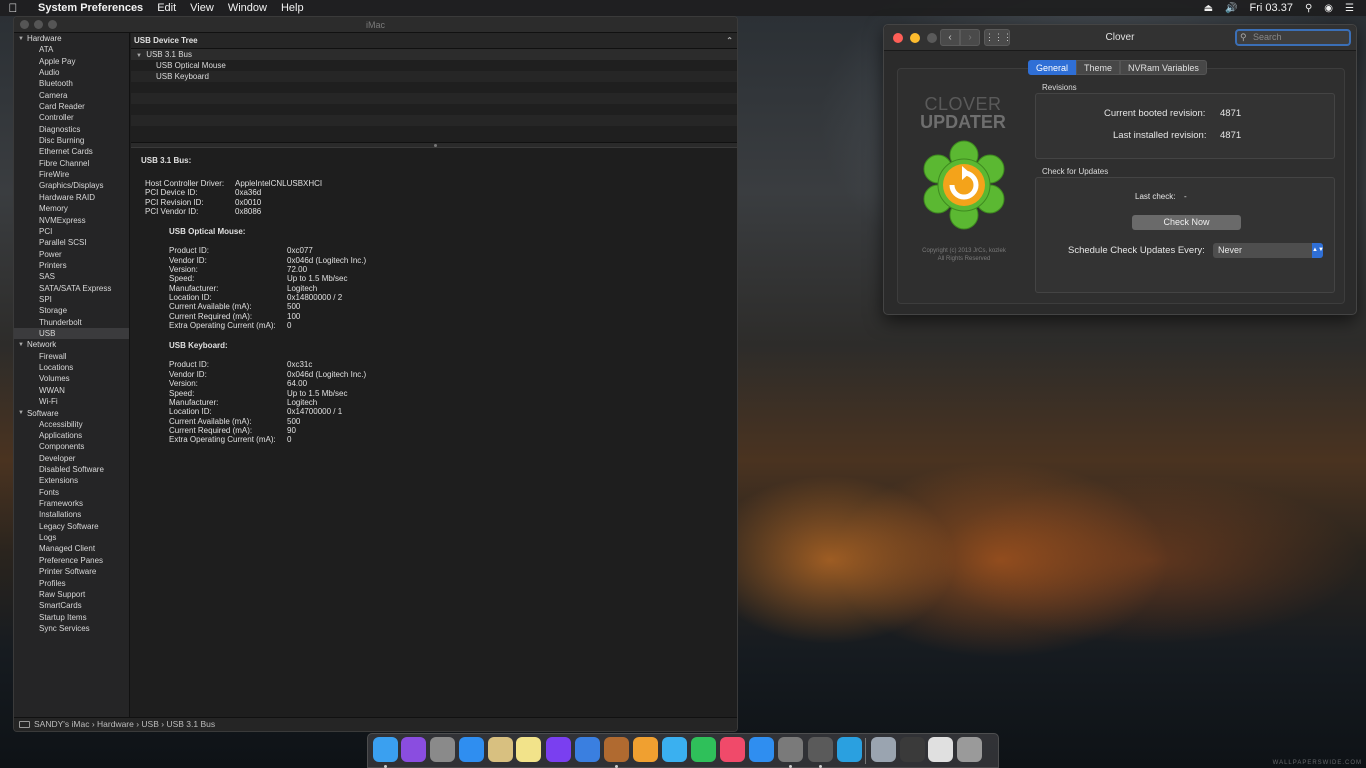 The image size is (1366, 768). What do you see at coordinates (434, 65) in the screenshot?
I see `tree-row-optical-mouse: USB Optical Mouse` at bounding box center [434, 65].